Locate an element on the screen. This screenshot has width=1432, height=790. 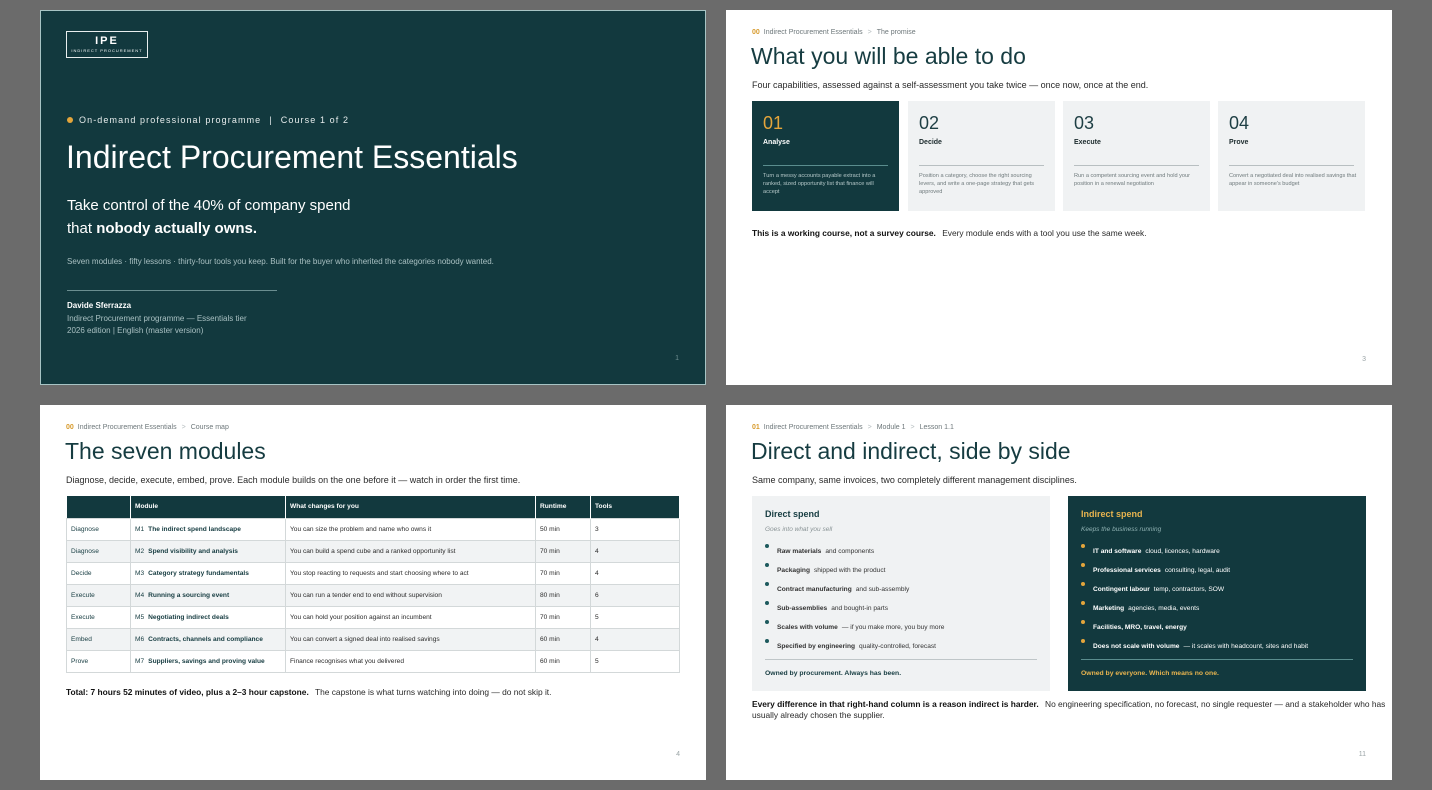
cell-module: M7 Suppliers, savings and proving value is located at coordinates (208, 661).